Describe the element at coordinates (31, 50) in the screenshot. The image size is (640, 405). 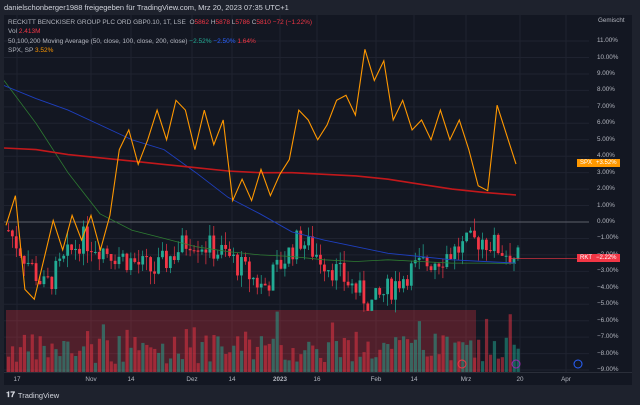
I see `spx-legend: SPX, SP 3.52%` at that location.